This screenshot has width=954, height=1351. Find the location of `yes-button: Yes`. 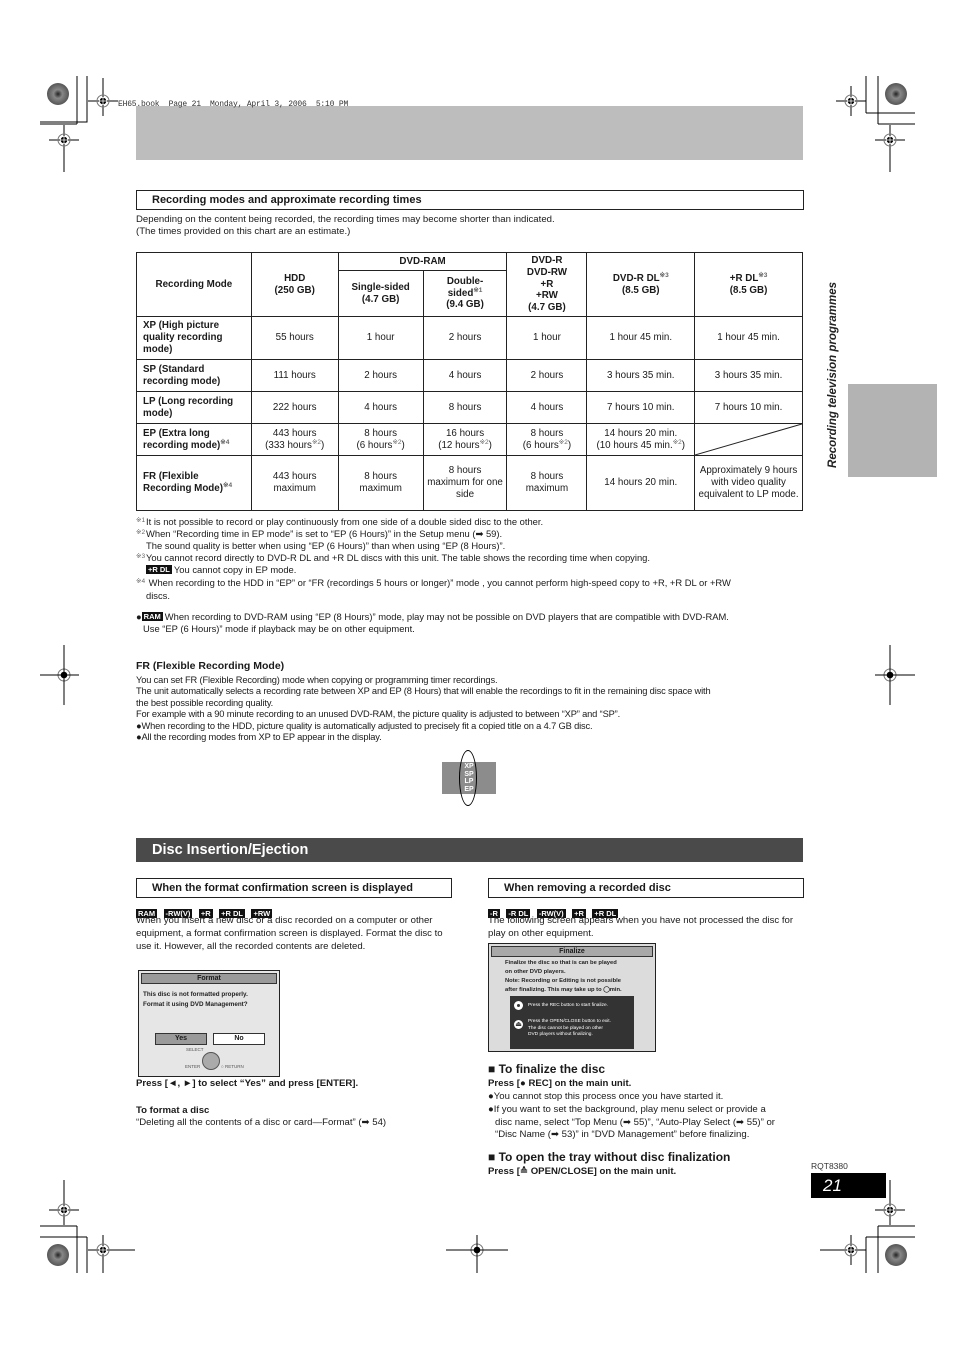

yes-button: Yes is located at coordinates (181, 1039).